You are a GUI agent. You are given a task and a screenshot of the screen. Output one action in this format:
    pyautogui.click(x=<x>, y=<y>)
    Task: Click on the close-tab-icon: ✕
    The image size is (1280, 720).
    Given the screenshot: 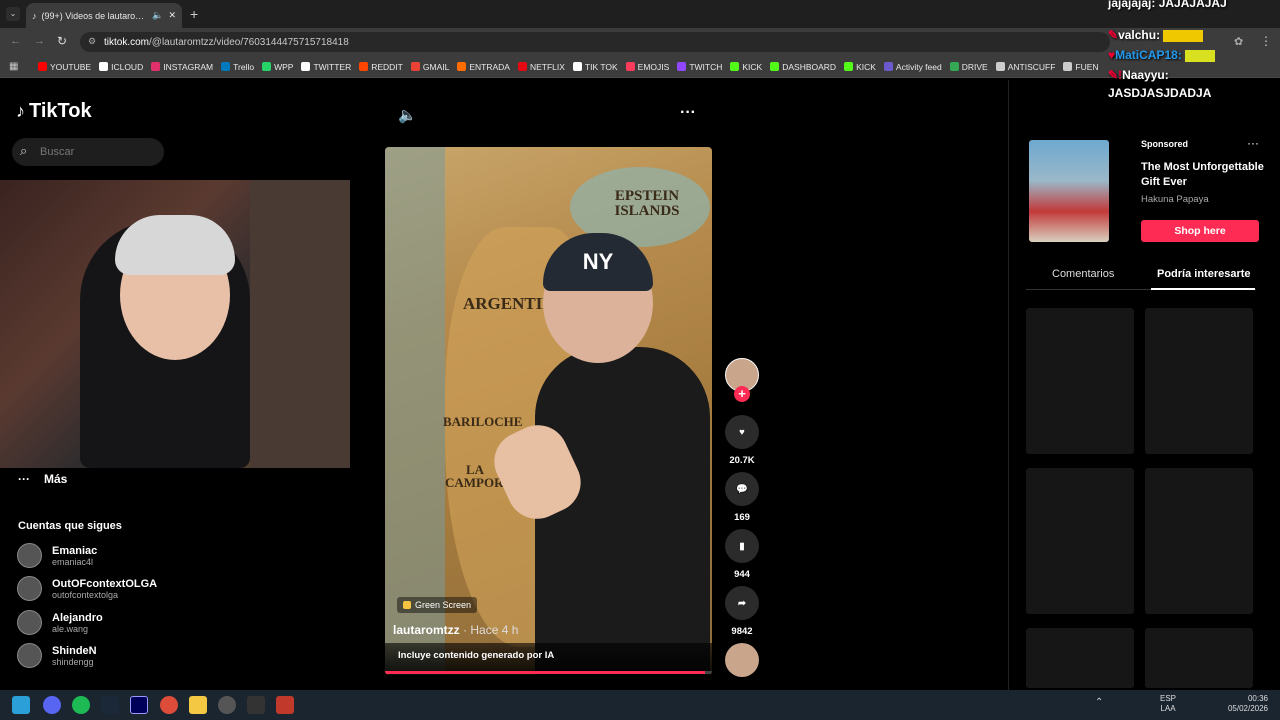 What is the action you would take?
    pyautogui.click(x=172, y=15)
    